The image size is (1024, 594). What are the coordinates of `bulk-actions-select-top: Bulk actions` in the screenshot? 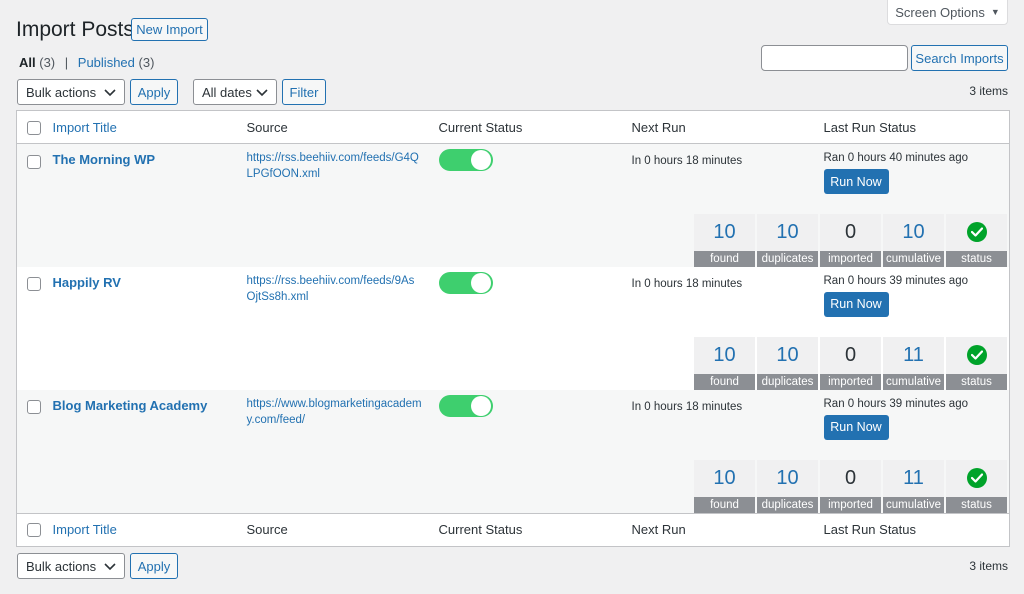 It's located at (71, 92).